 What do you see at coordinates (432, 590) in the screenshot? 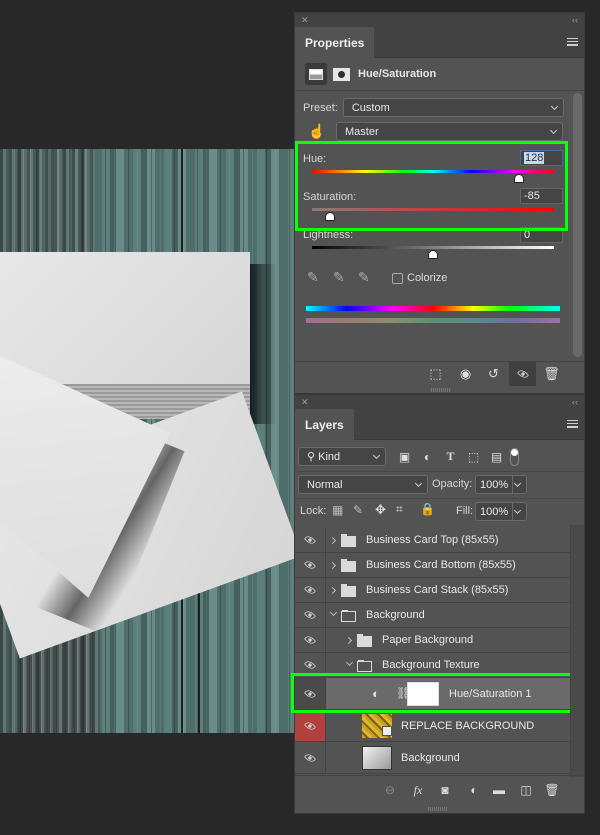
I see `layer-row: Business Card Stack (85x55)` at bounding box center [432, 590].